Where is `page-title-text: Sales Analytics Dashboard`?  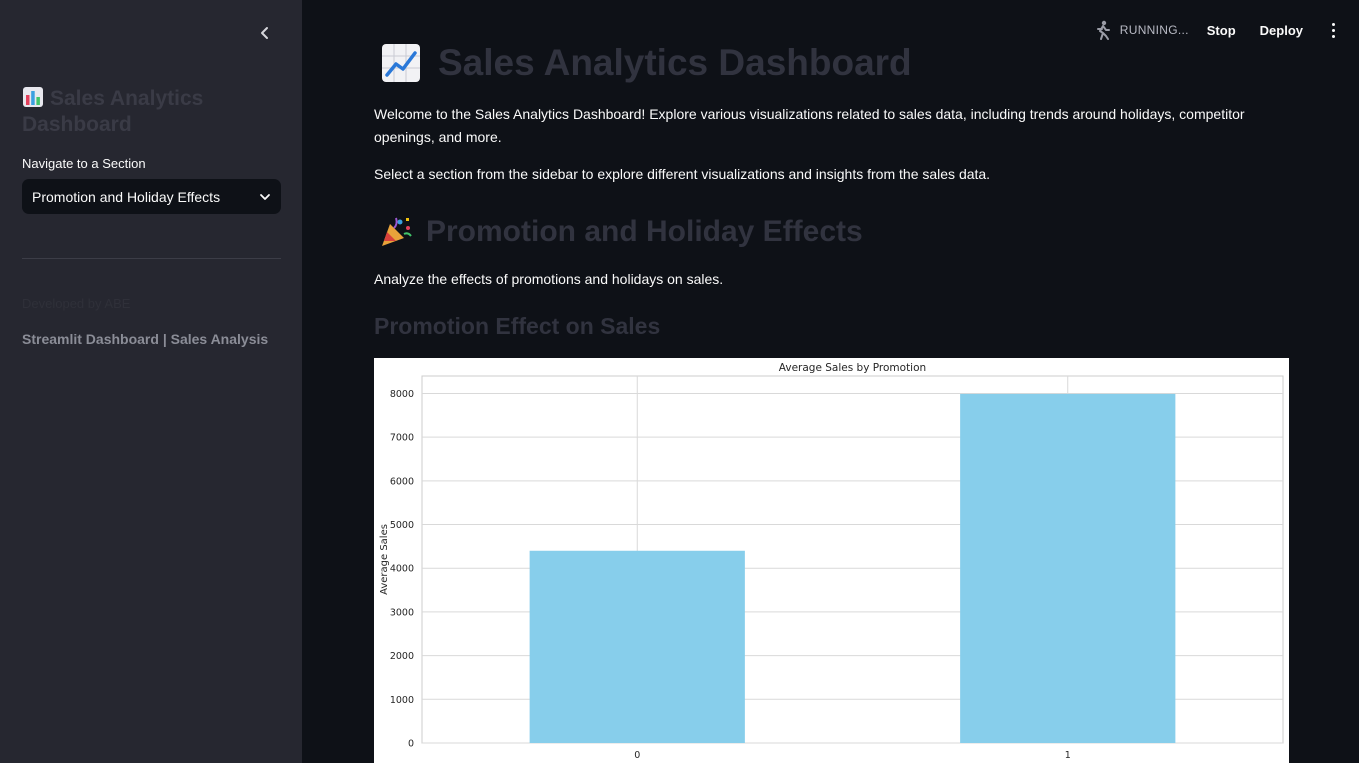 page-title-text: Sales Analytics Dashboard is located at coordinates (675, 62).